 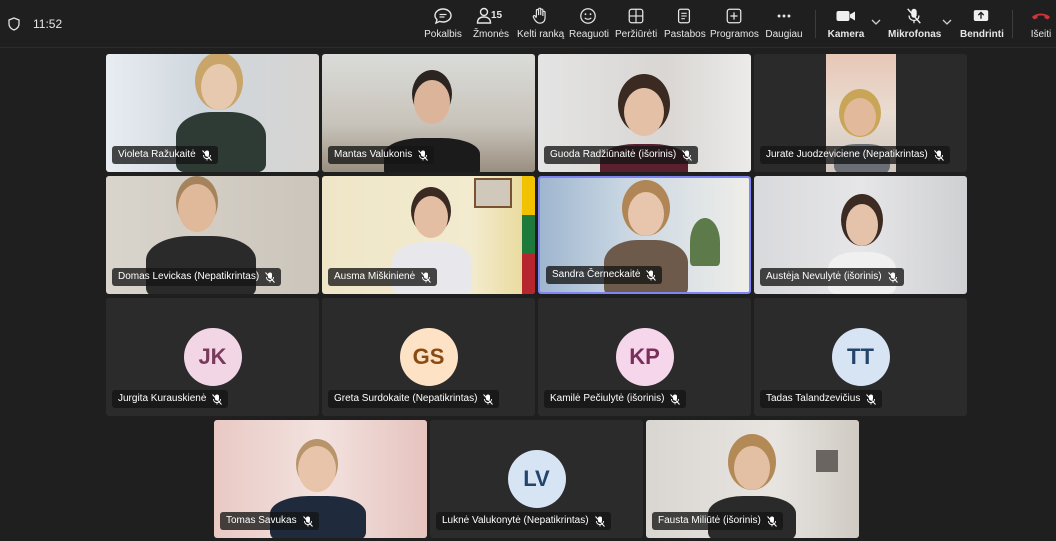 I want to click on participant-tile: Mantas Valukonis, so click(x=428, y=113).